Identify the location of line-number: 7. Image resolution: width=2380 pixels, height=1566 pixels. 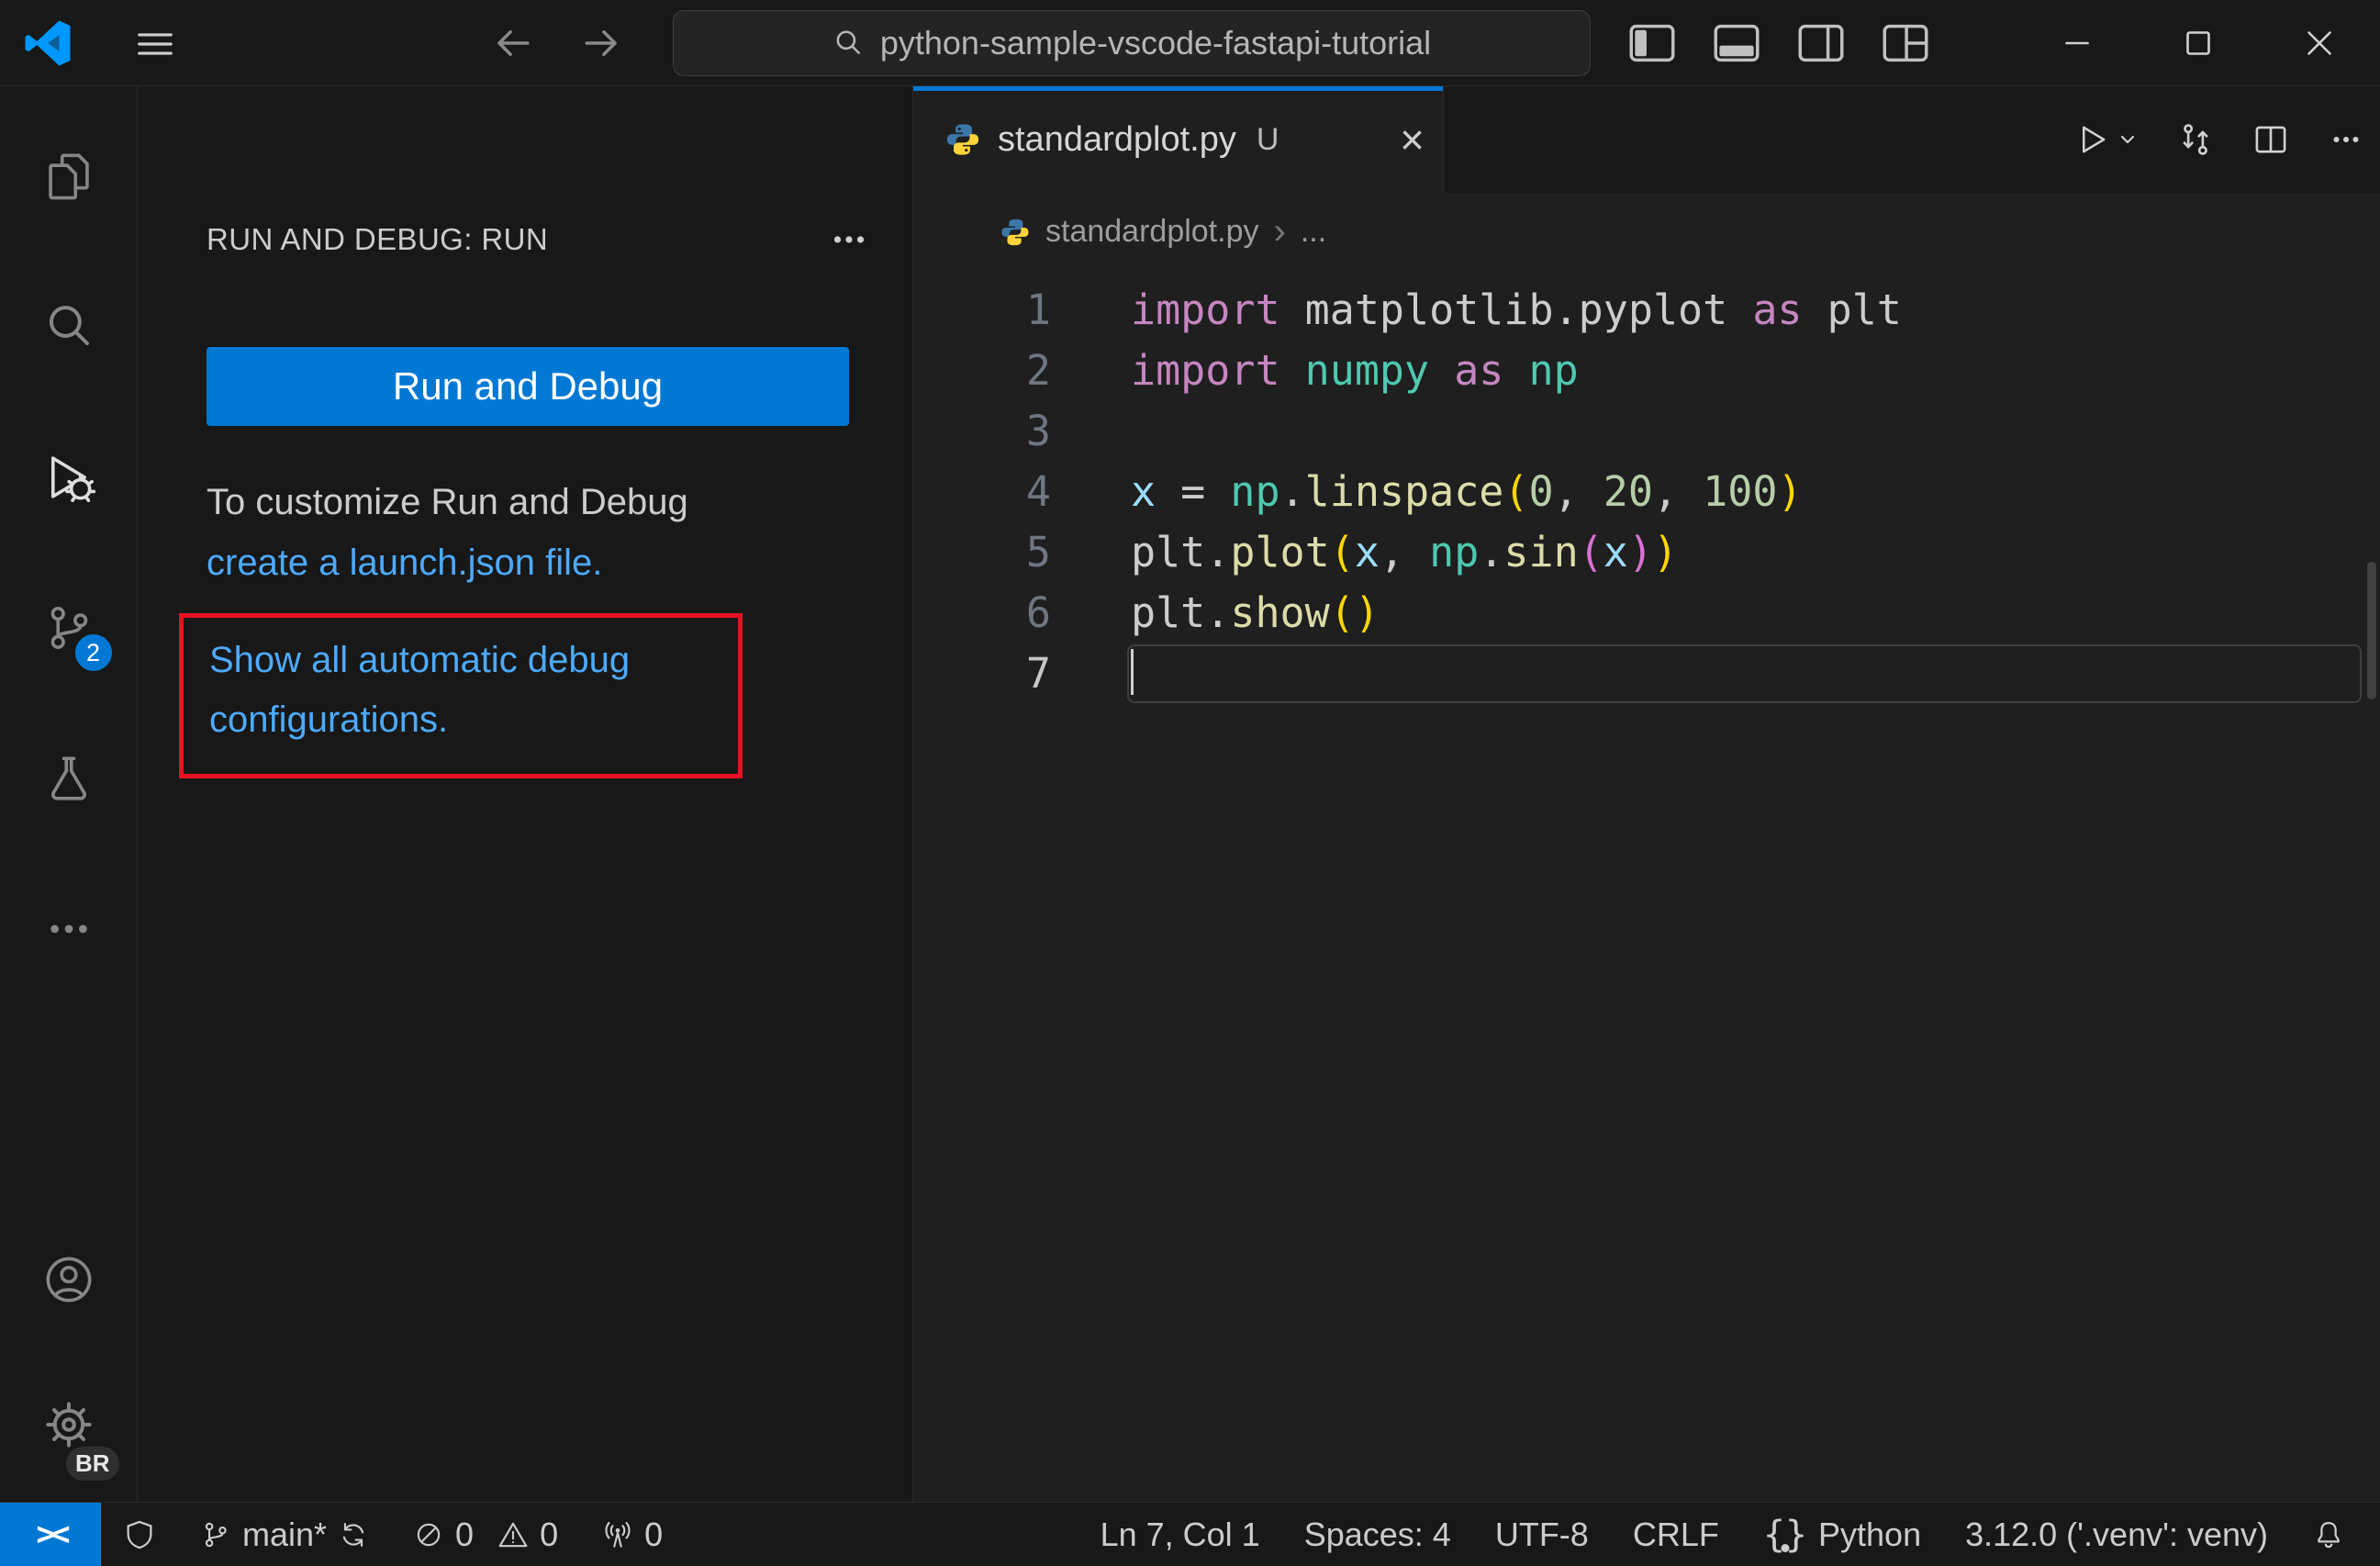
(1038, 673).